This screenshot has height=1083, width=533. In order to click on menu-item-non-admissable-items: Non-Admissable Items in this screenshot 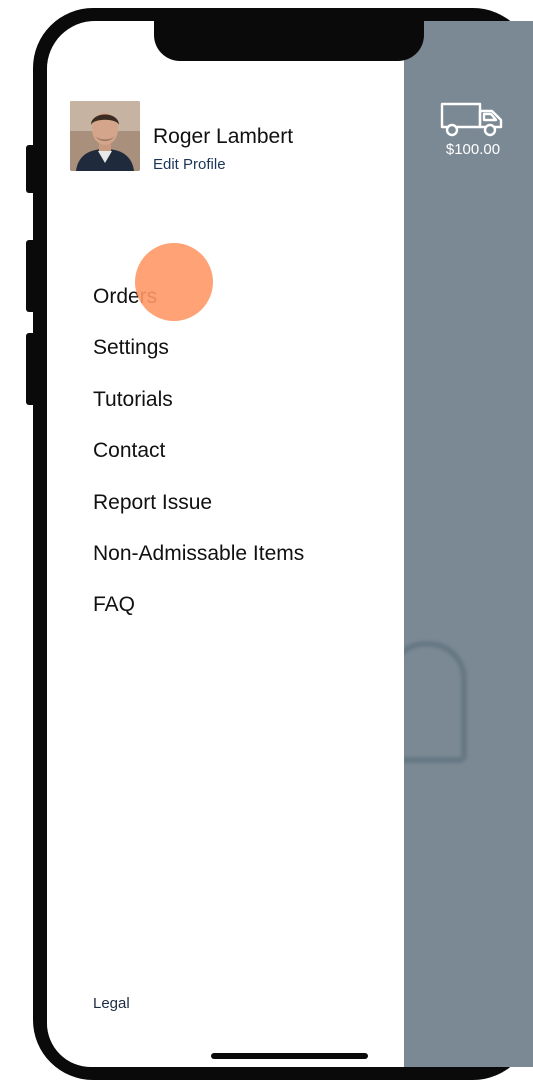, I will do `click(198, 565)`.